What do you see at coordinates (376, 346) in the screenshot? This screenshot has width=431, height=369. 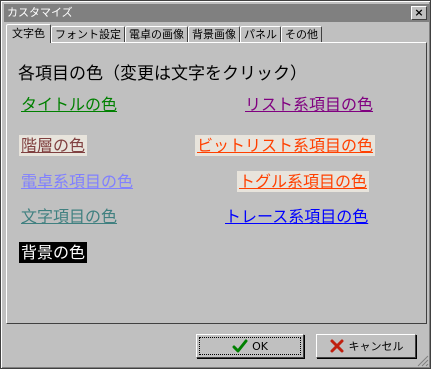 I see `cancel-button-label: キャンセル` at bounding box center [376, 346].